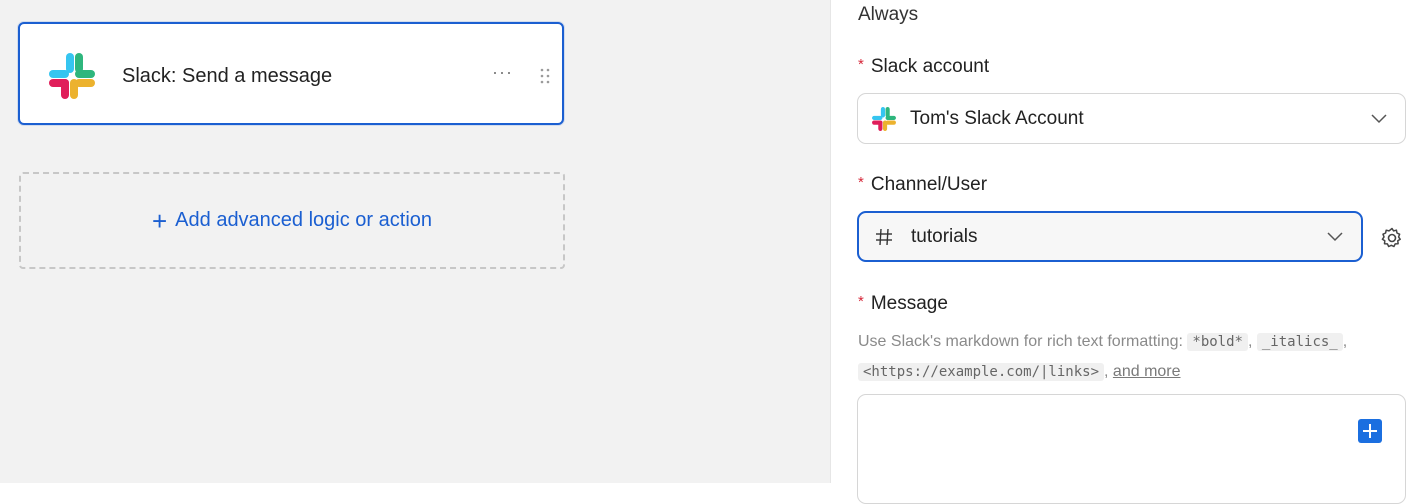  I want to click on channel-value: tutorials, so click(944, 236).